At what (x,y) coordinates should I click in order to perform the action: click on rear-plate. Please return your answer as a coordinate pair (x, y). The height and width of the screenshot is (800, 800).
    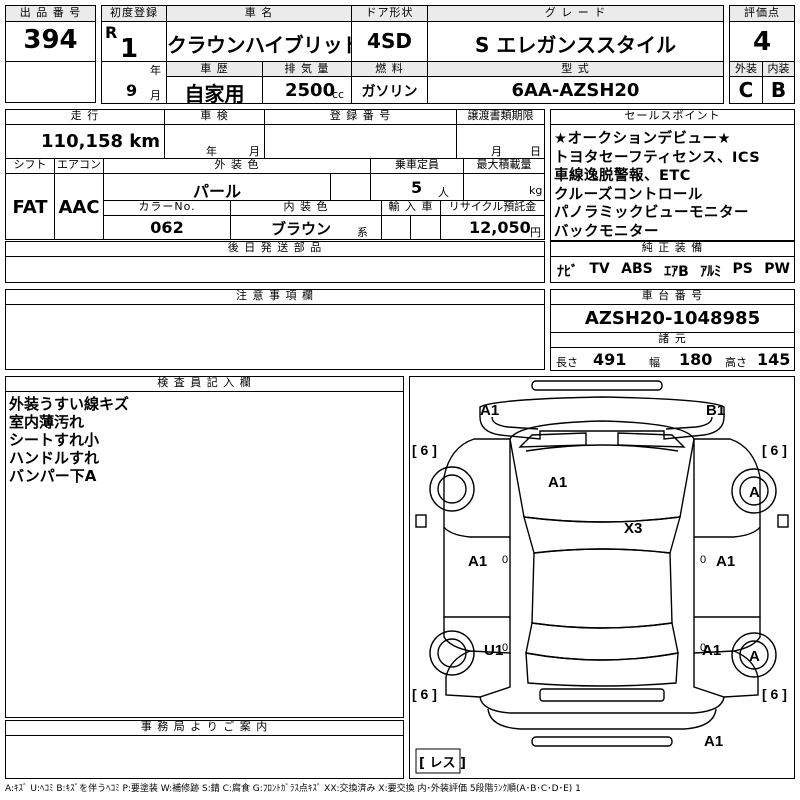
    Looking at the image, I should click on (602, 695).